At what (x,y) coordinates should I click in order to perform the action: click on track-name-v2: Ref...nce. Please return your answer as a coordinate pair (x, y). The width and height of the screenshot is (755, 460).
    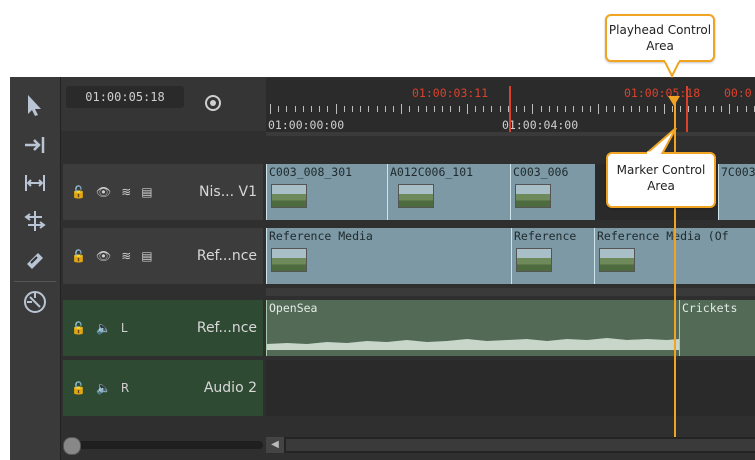
    Looking at the image, I should click on (227, 256).